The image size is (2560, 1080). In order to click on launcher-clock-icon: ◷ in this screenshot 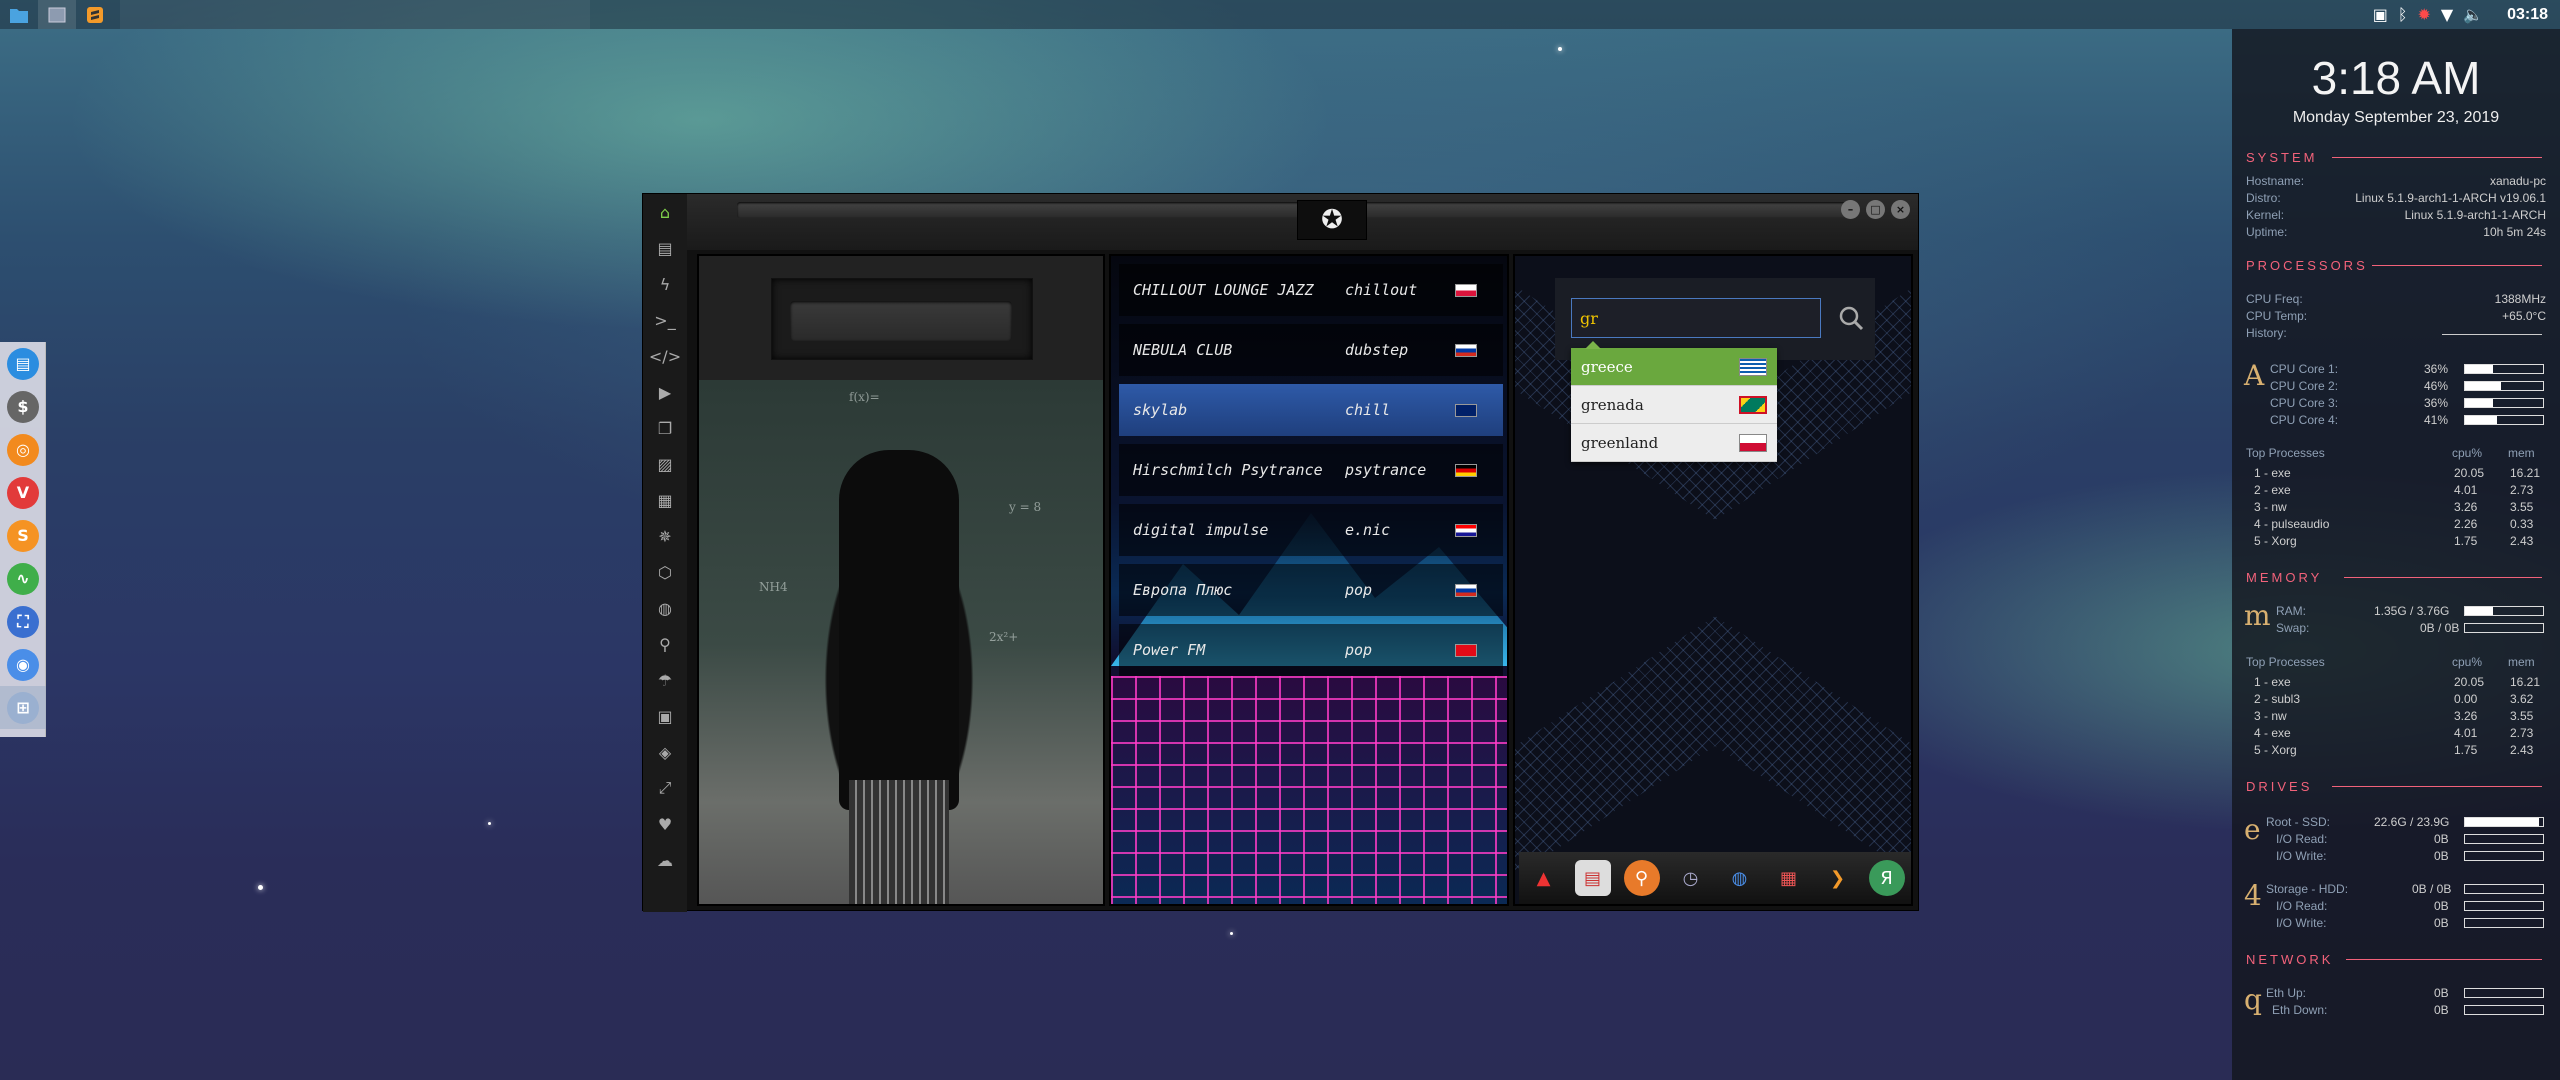, I will do `click(1691, 878)`.